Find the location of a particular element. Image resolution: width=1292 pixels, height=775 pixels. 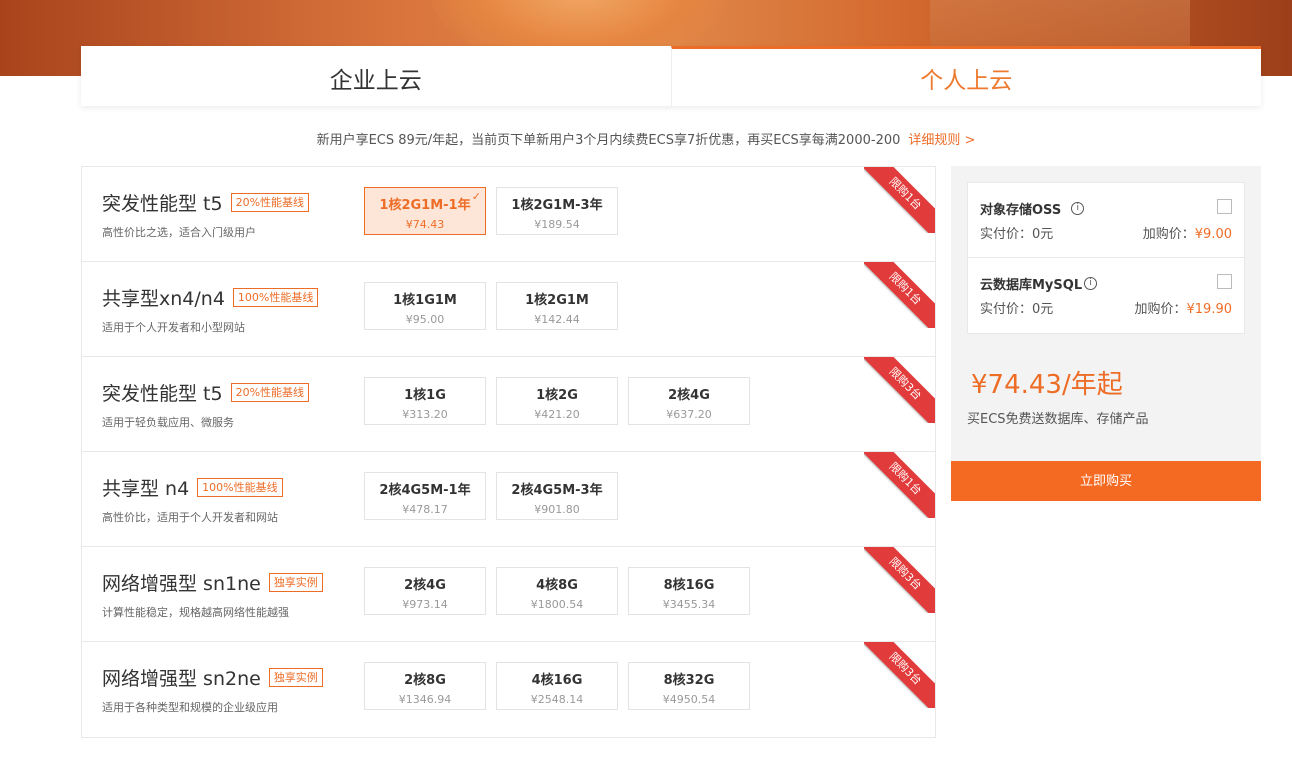

spec-price: ¥2548.14 is located at coordinates (557, 699).